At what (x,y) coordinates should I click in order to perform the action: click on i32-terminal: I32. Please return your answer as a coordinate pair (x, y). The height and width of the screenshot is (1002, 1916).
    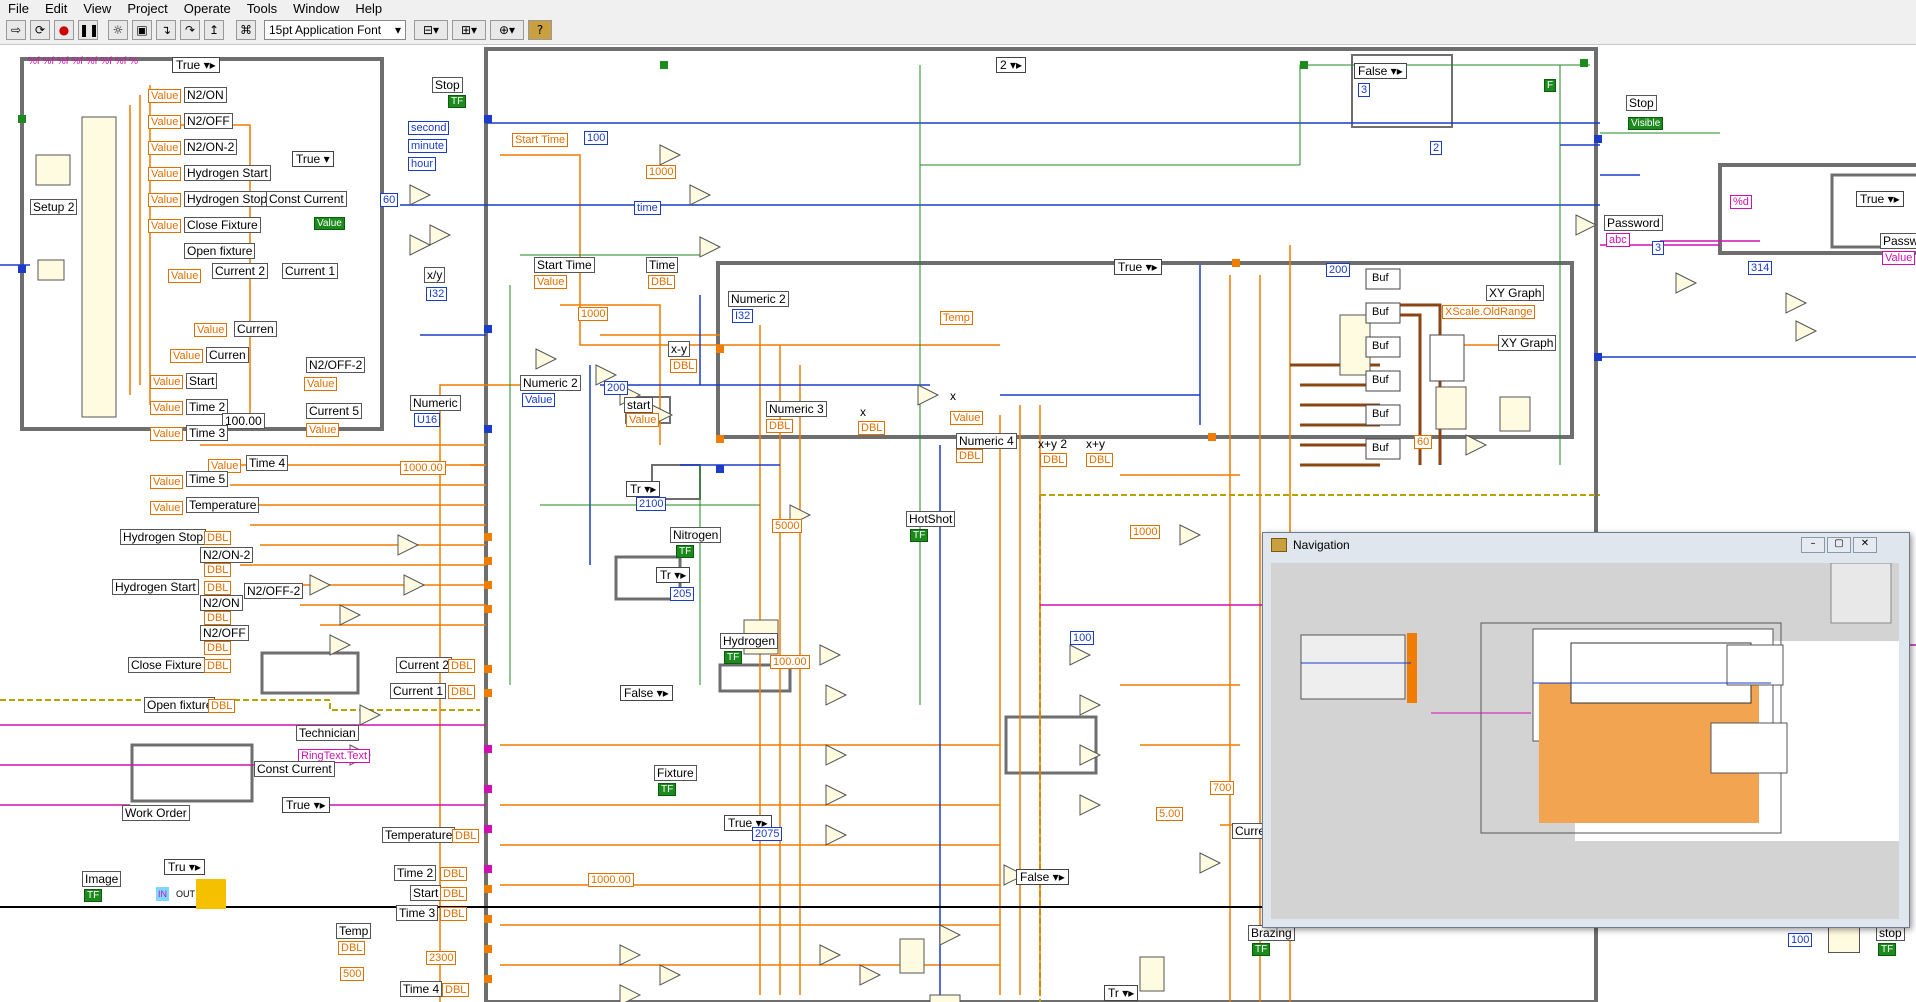
    Looking at the image, I should click on (743, 316).